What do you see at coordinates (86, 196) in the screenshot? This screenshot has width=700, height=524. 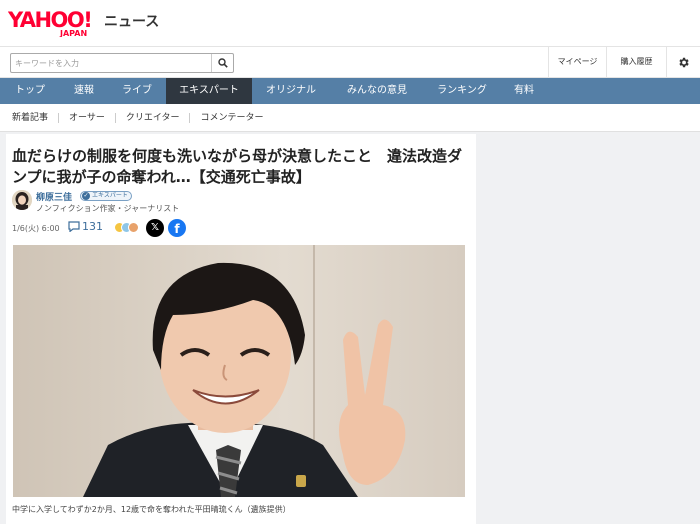 I see `check-icon: ✓` at bounding box center [86, 196].